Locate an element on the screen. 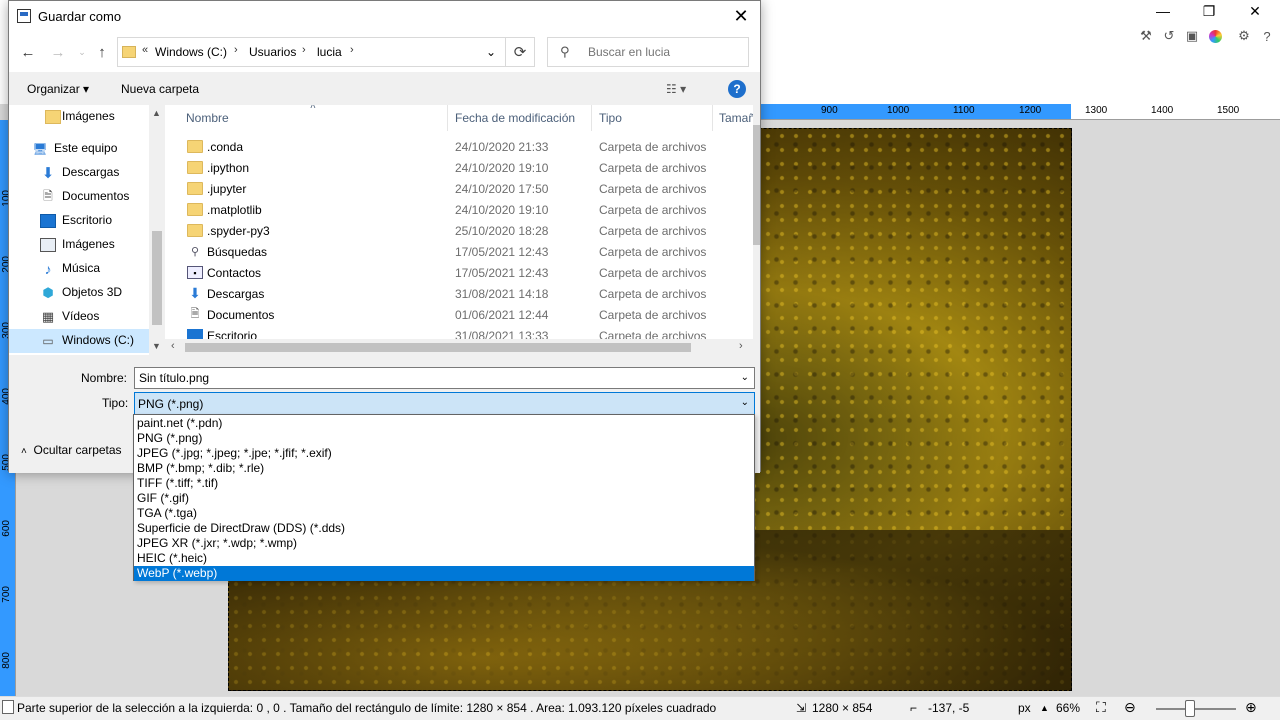 This screenshot has height=720, width=1280. scroll-up-icon: ▲ is located at coordinates (156, 113).